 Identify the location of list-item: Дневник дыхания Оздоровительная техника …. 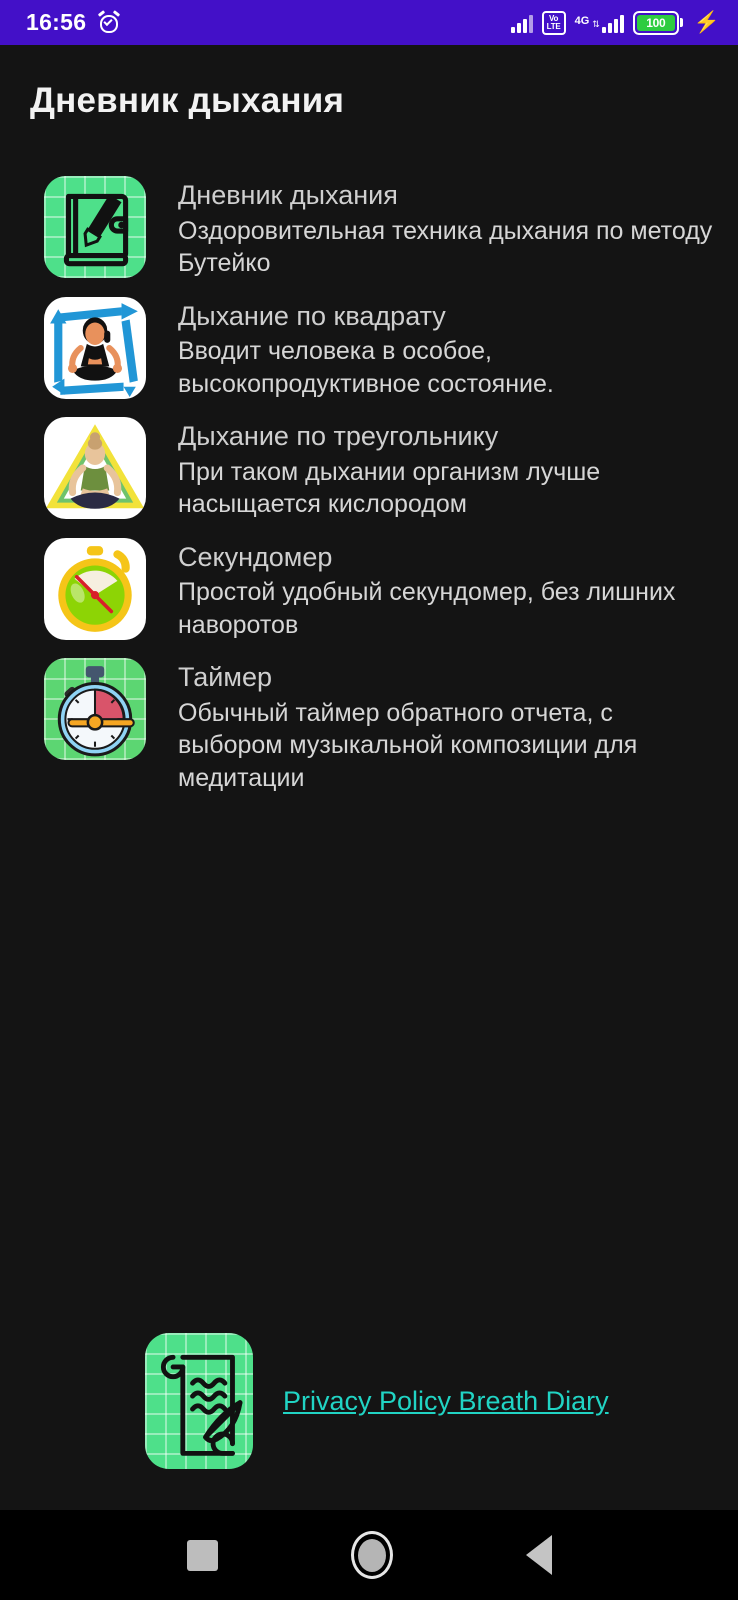
(369, 226).